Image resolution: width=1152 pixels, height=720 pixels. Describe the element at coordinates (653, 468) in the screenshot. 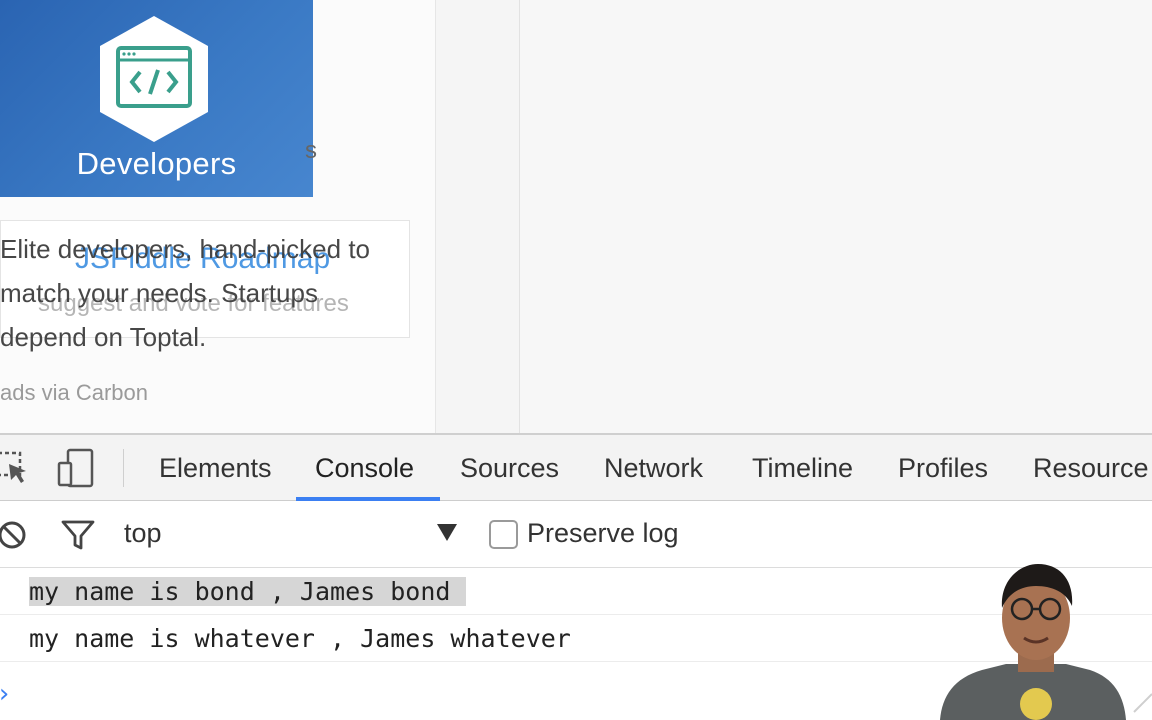

I see `tab-network: Network` at that location.